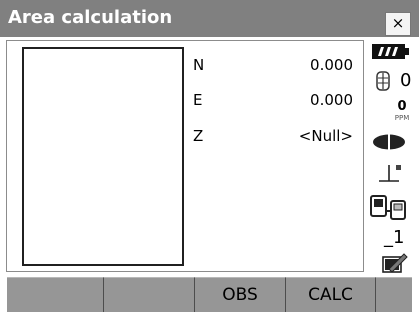  Describe the element at coordinates (90, 17) in the screenshot. I see `window-title: Area calculation` at that location.